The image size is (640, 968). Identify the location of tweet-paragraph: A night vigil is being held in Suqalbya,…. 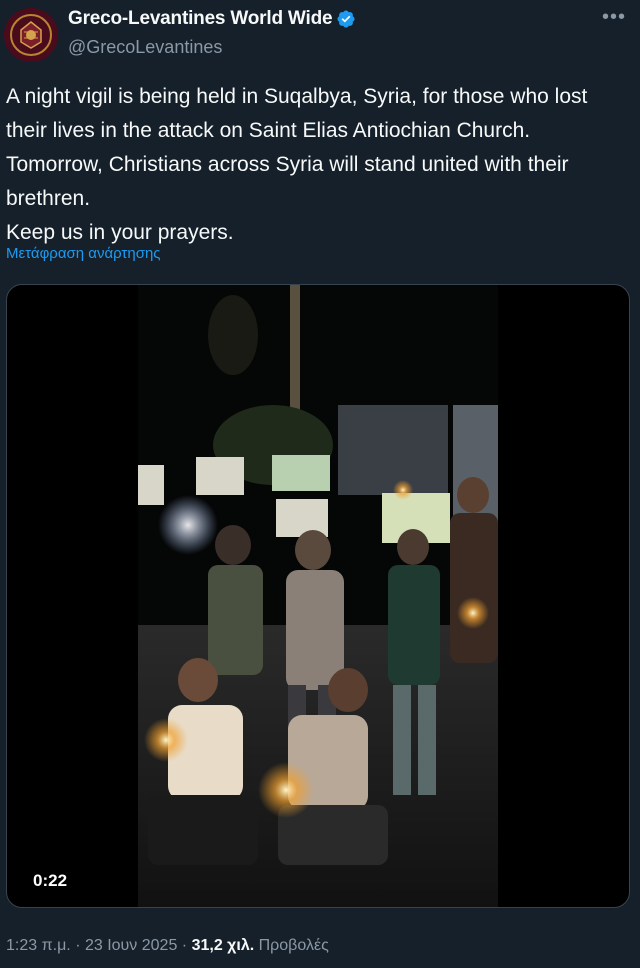
(297, 113).